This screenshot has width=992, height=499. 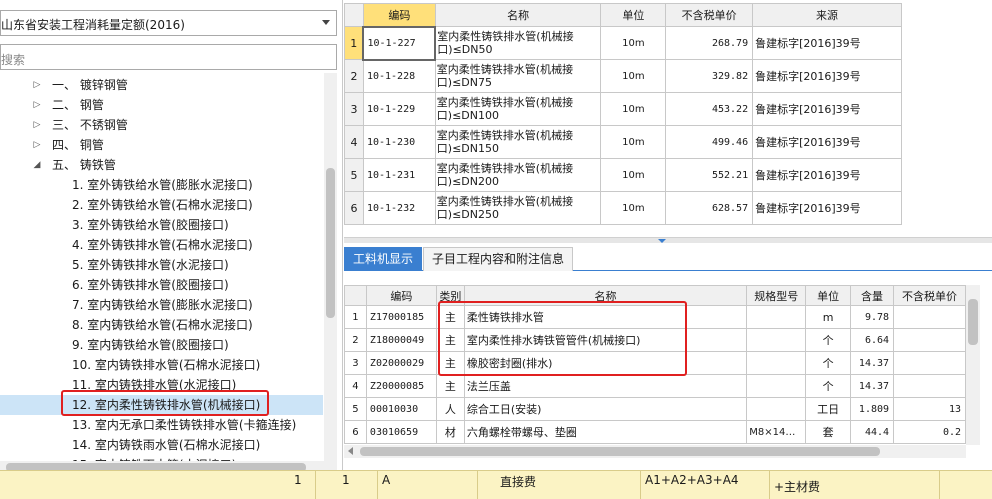 What do you see at coordinates (828, 295) in the screenshot?
I see `col-header-unit: 单位` at bounding box center [828, 295].